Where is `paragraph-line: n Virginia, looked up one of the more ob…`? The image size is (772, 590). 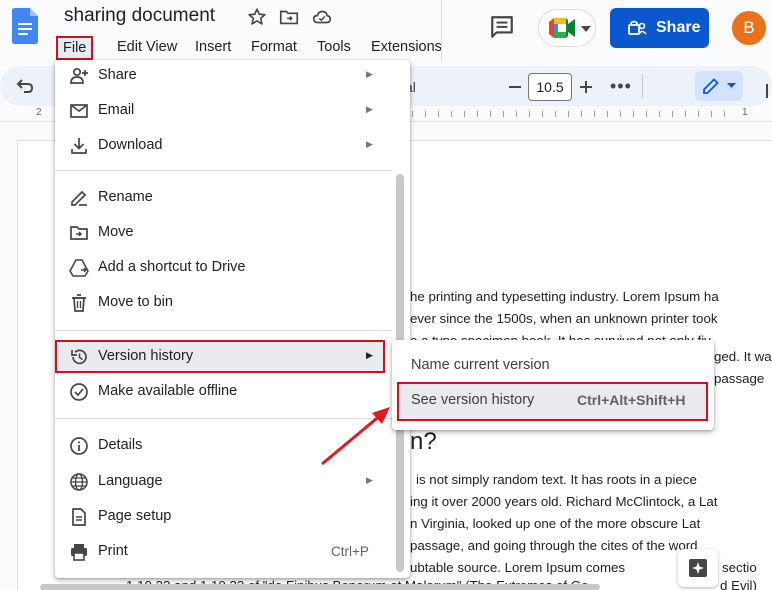
paragraph-line: n Virginia, looked up one of the more ob… is located at coordinates (555, 523).